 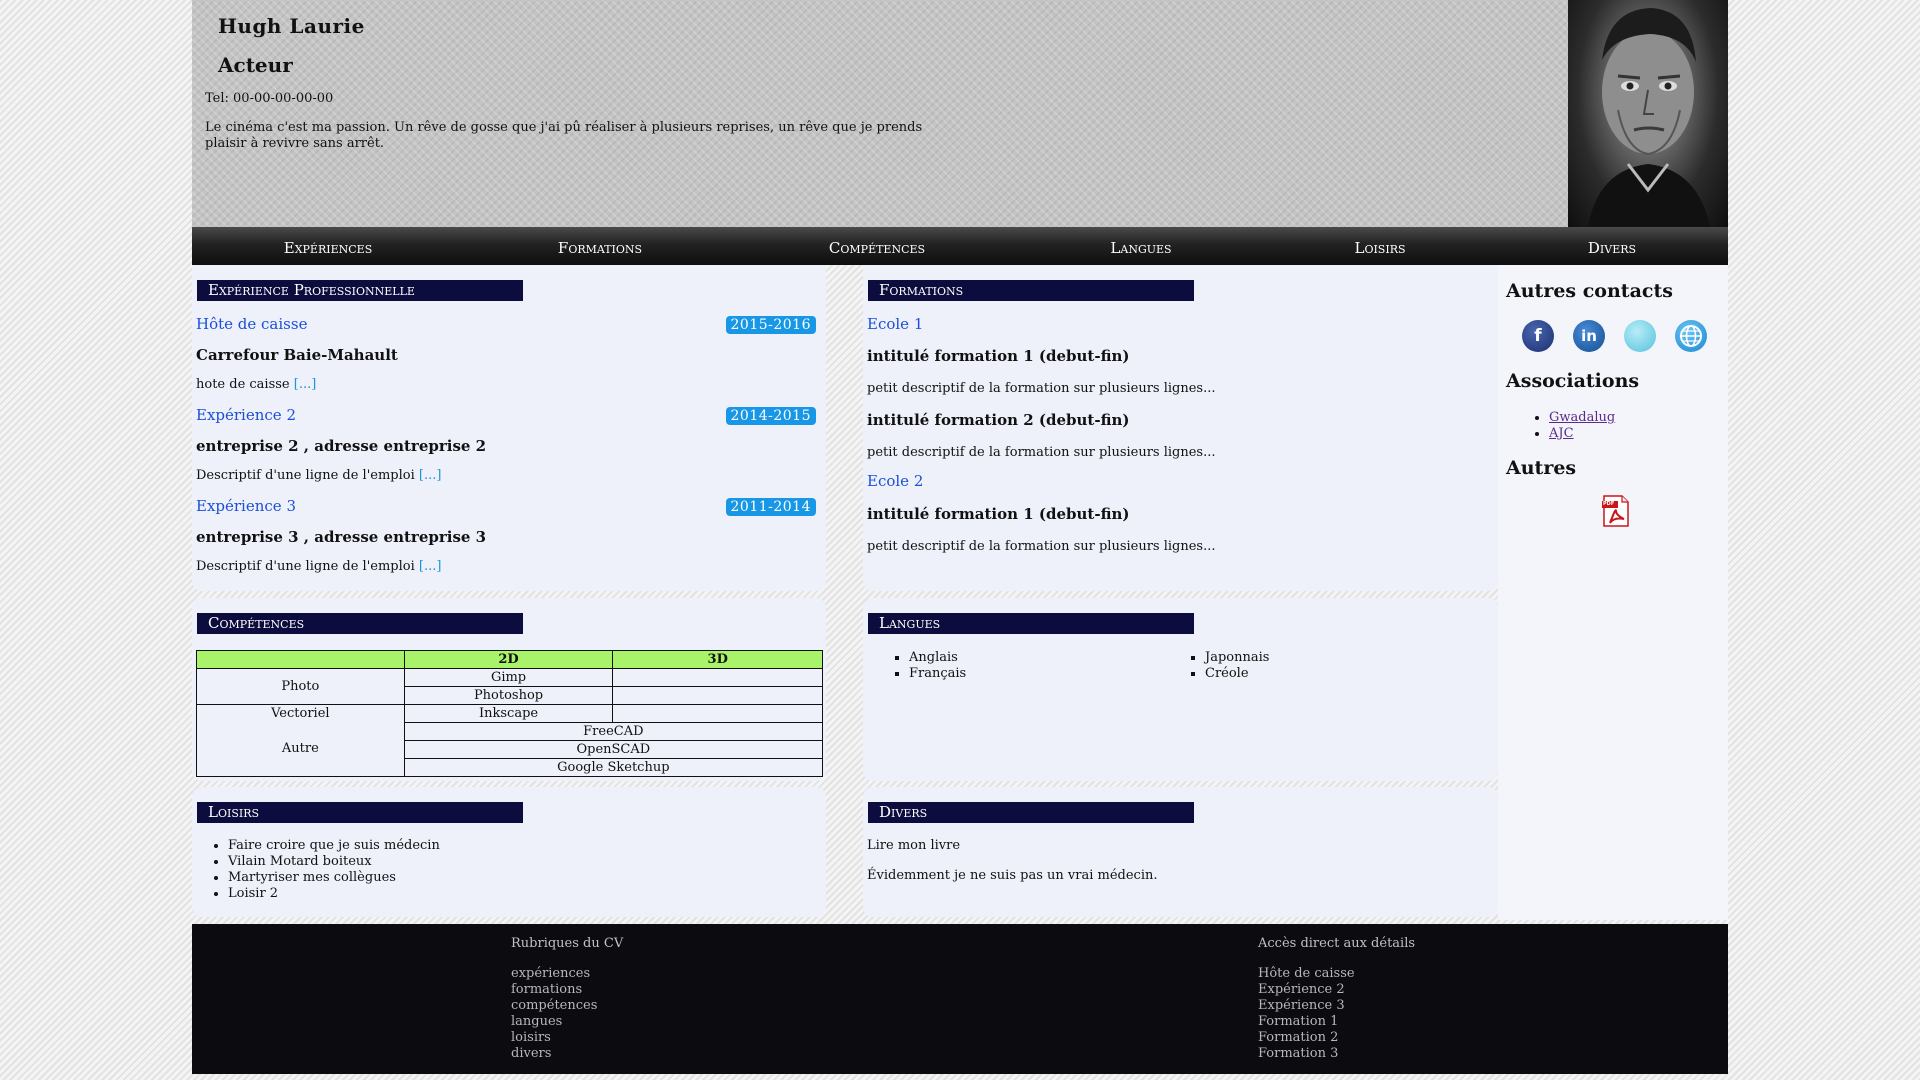 I want to click on formation-title-2: intitulé formation 2 (debut-fin), so click(x=998, y=420).